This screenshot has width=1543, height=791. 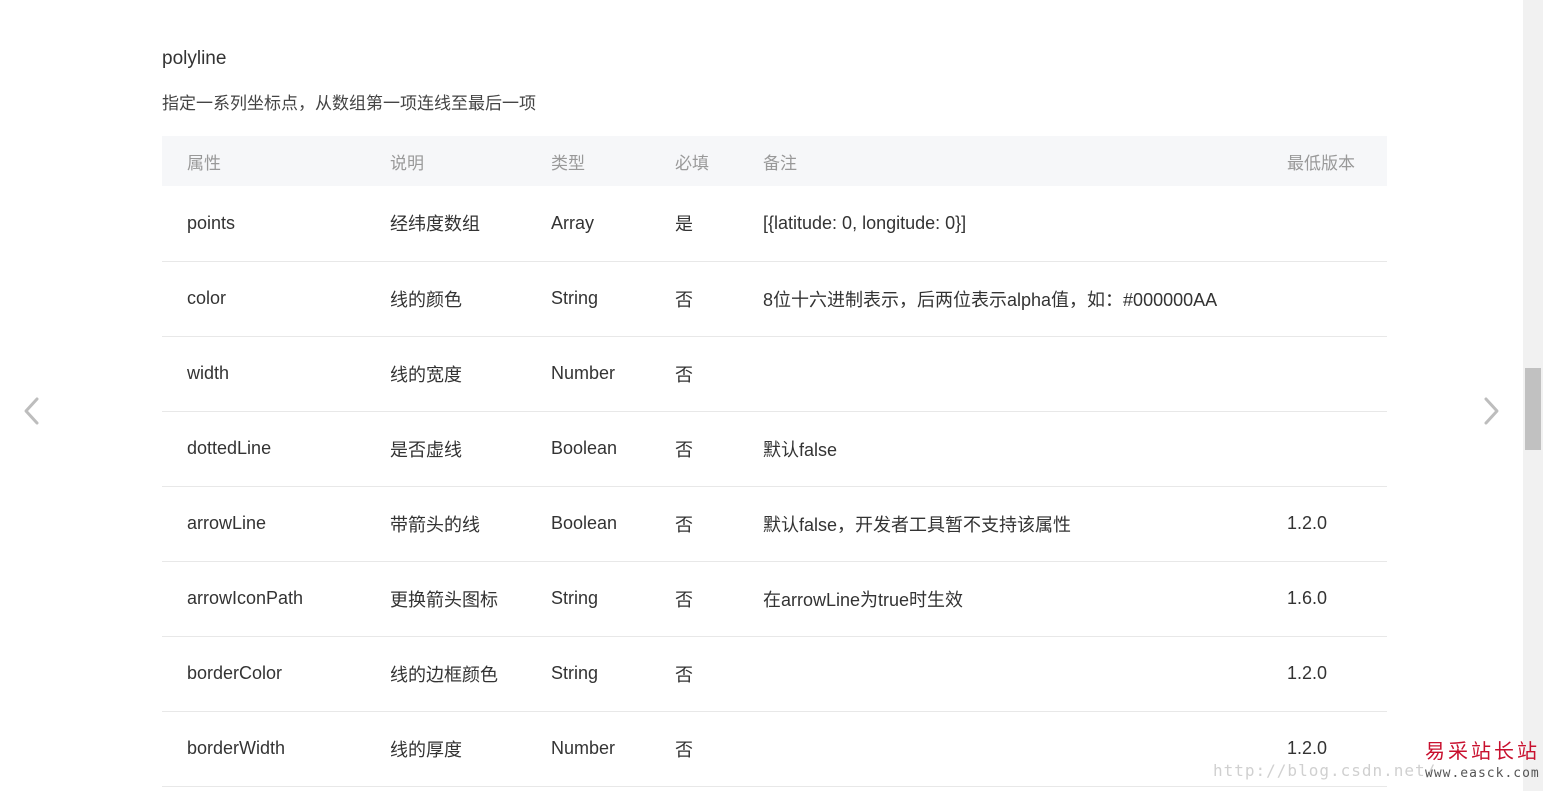 I want to click on cell-description: 线的颜色, so click(x=426, y=299).